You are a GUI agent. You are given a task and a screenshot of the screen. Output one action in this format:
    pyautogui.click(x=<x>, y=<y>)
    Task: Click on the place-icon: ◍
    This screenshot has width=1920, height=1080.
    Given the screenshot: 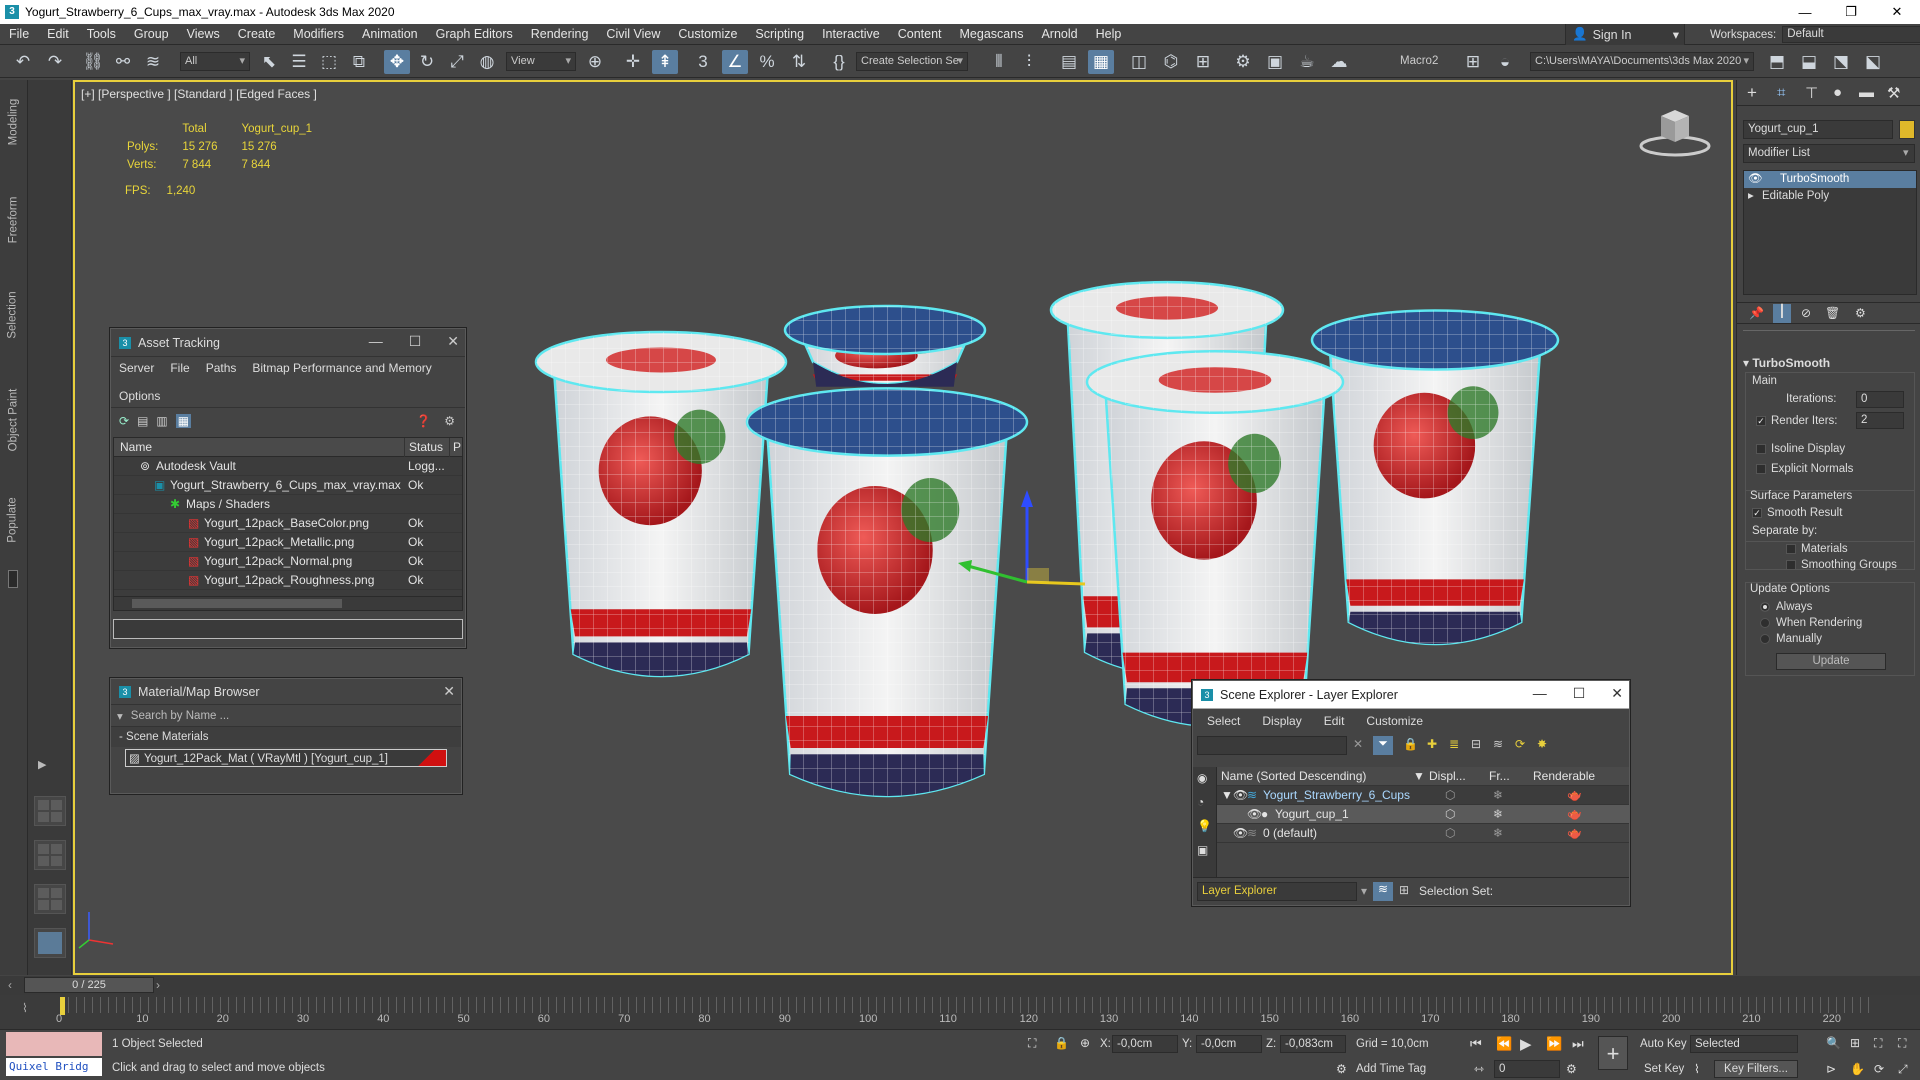 What is the action you would take?
    pyautogui.click(x=487, y=62)
    